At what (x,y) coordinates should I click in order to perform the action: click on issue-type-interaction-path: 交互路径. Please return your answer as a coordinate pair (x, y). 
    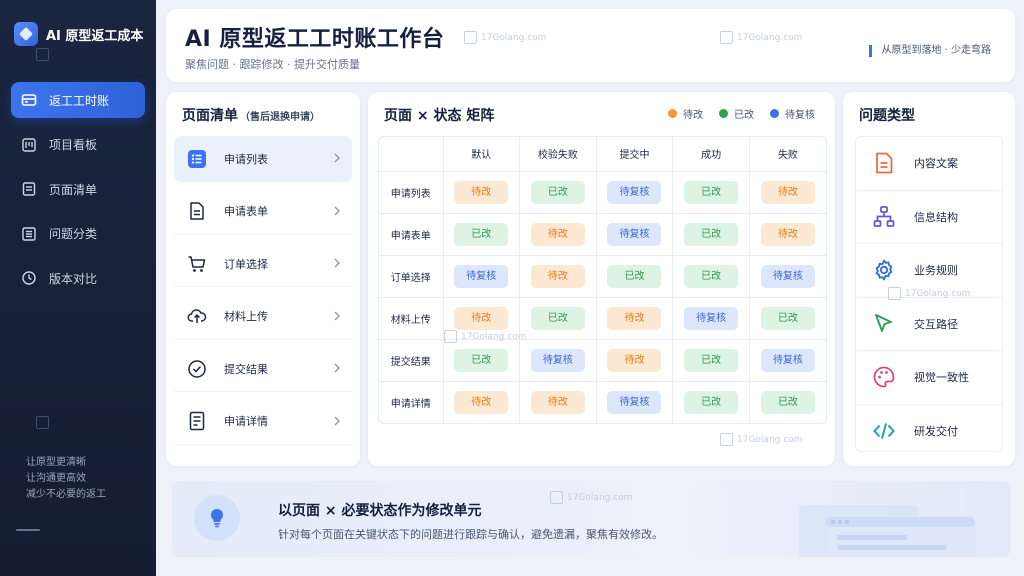
    Looking at the image, I should click on (929, 324).